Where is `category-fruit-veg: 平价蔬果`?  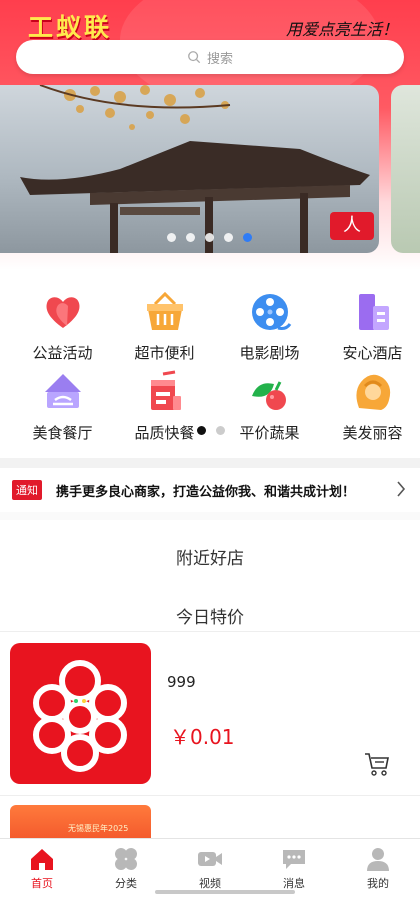 category-fruit-veg: 平价蔬果 is located at coordinates (269, 406).